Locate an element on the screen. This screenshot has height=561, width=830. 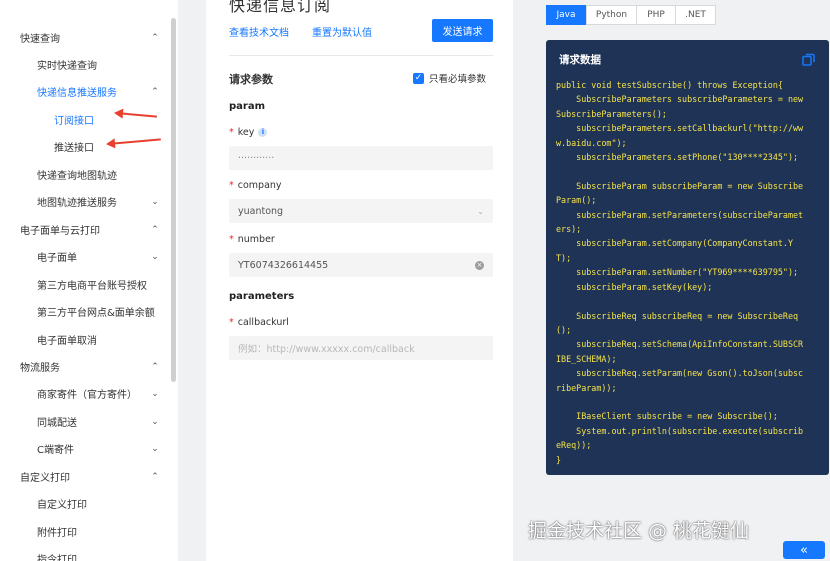
code-line: ers); is located at coordinates (569, 229).